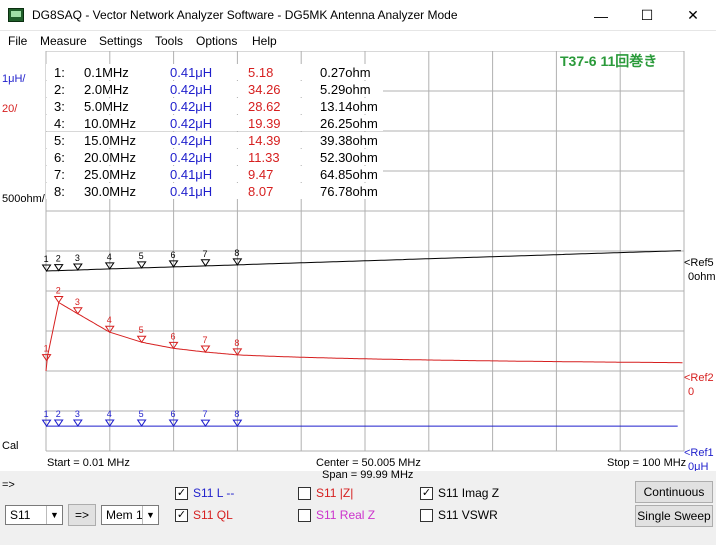  Describe the element at coordinates (124, 515) in the screenshot. I see `mem-select-value: Mem 1` at that location.